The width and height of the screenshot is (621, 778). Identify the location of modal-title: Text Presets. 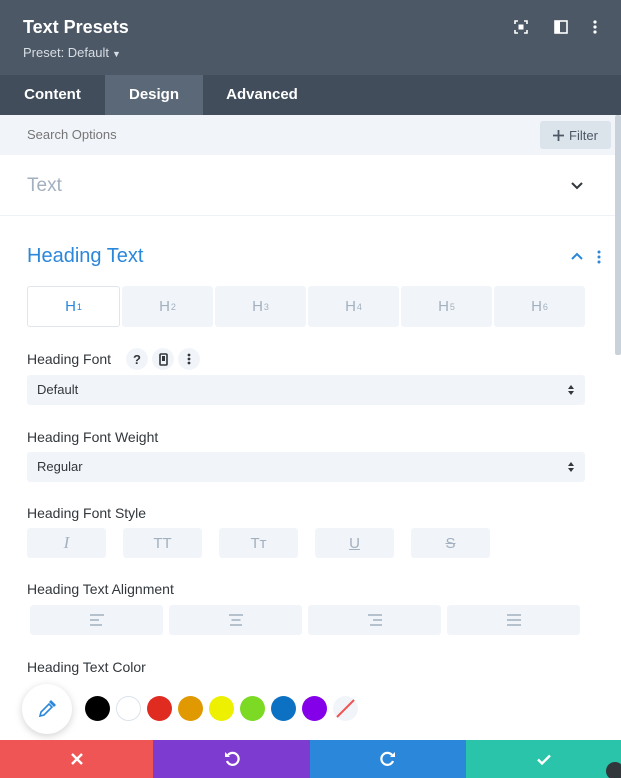
(76, 27).